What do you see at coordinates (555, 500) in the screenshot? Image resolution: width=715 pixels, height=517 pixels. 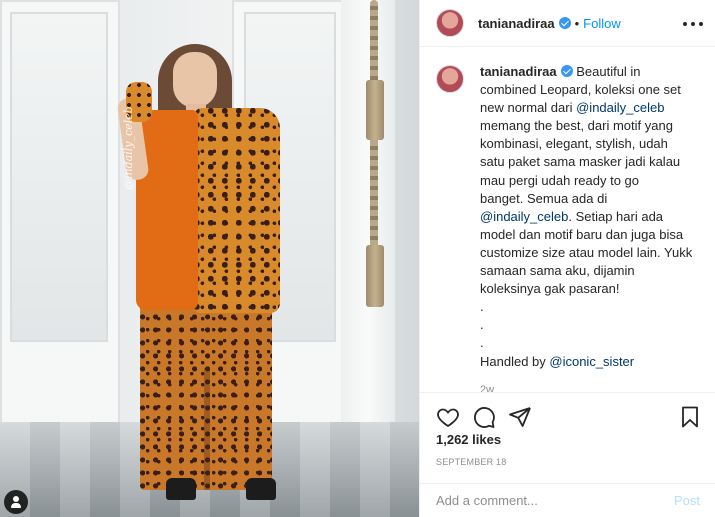 I see `comment-input` at bounding box center [555, 500].